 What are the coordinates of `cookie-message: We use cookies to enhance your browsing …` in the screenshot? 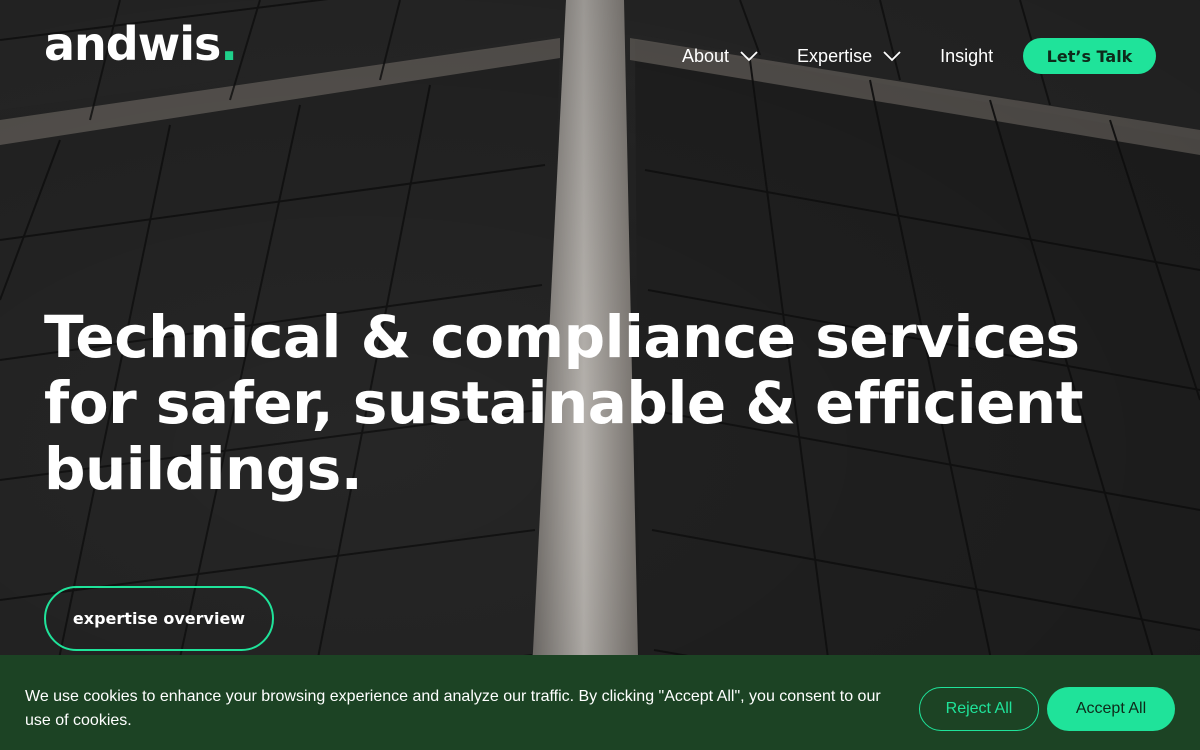 It's located at (453, 708).